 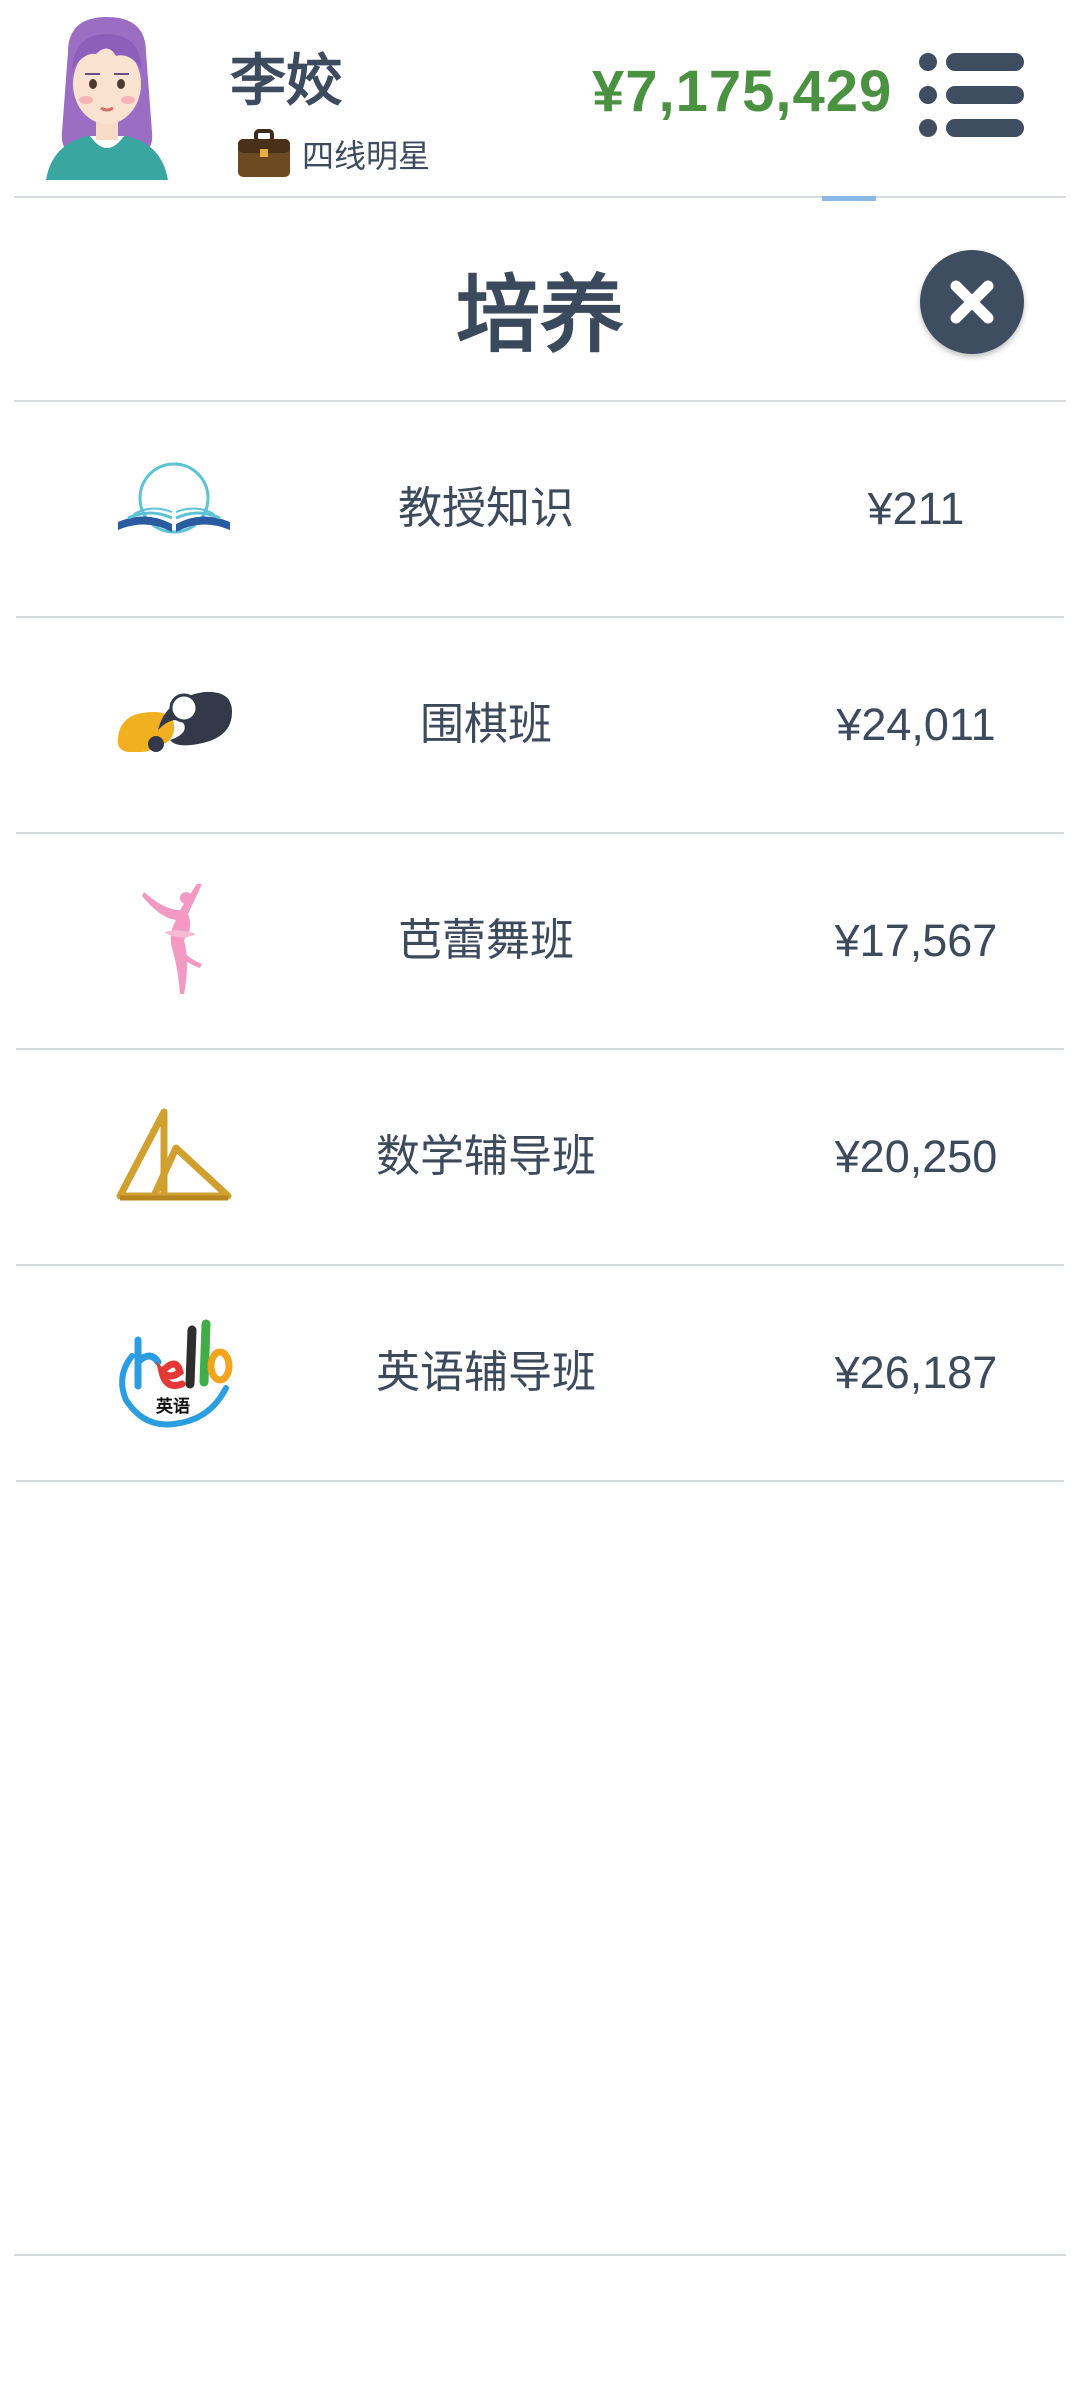 What do you see at coordinates (916, 508) in the screenshot?
I see `training-price: ¥211` at bounding box center [916, 508].